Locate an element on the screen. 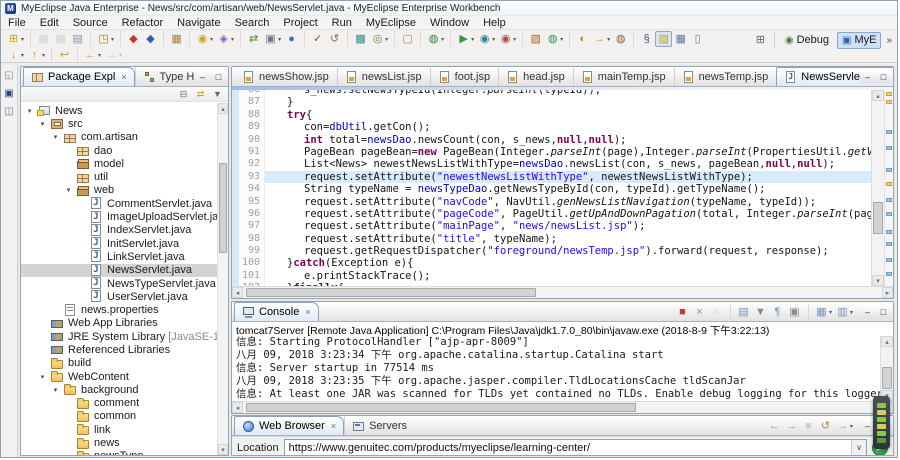 This screenshot has height=460, width=900. tree-item-com-artisan: ▾ com.artisan is located at coordinates (119, 137).